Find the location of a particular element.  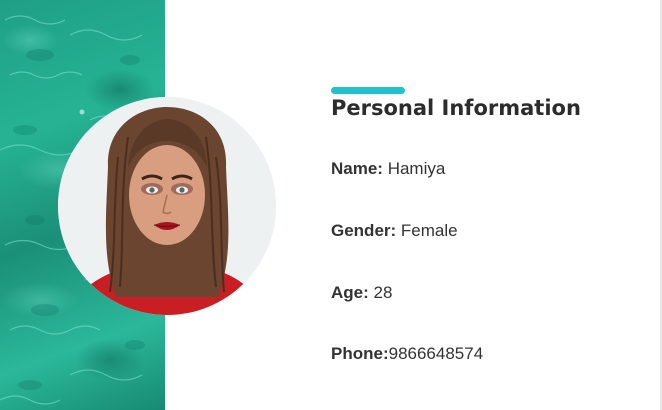

phone-field: Phone:9866648574 is located at coordinates (407, 354).